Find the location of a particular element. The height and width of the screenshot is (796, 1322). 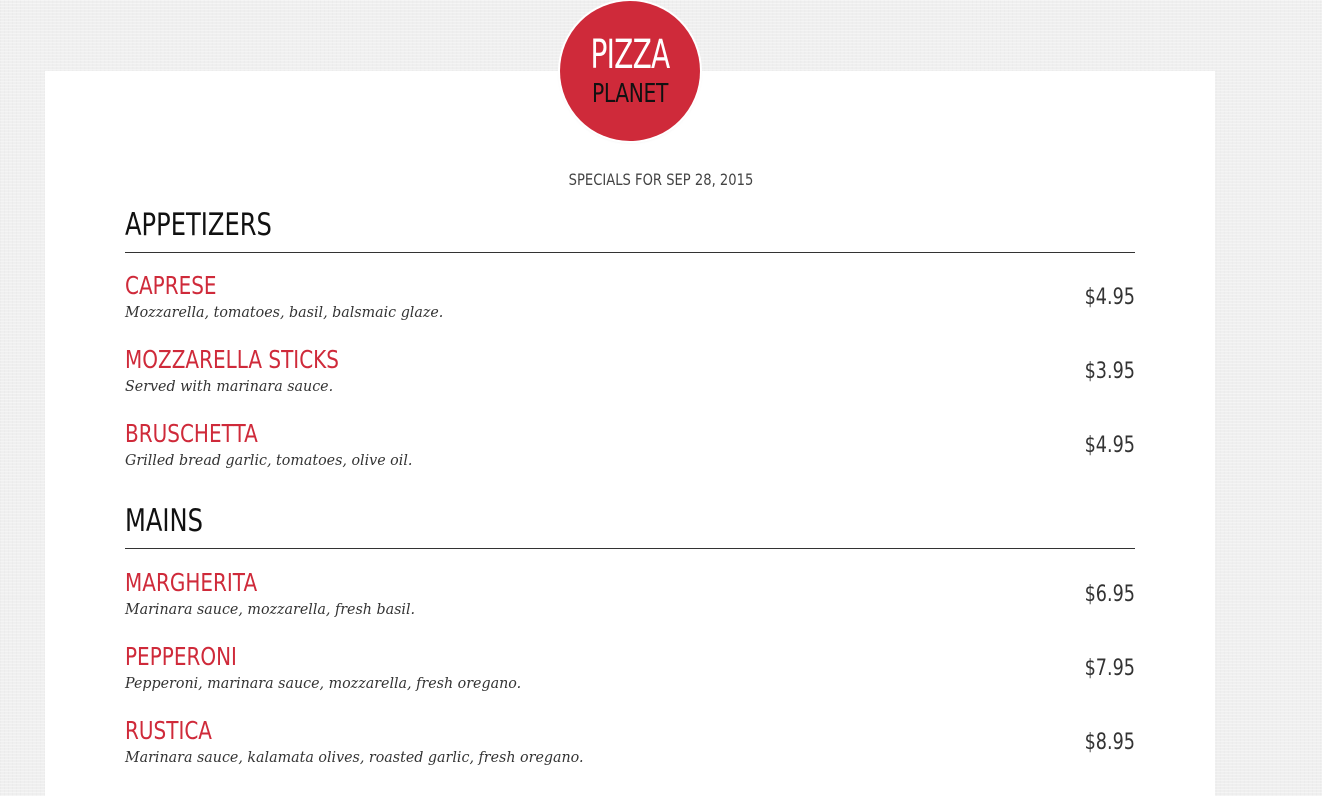

item-description: Marinara sauce, mozzarella, fresh basil. is located at coordinates (270, 609).